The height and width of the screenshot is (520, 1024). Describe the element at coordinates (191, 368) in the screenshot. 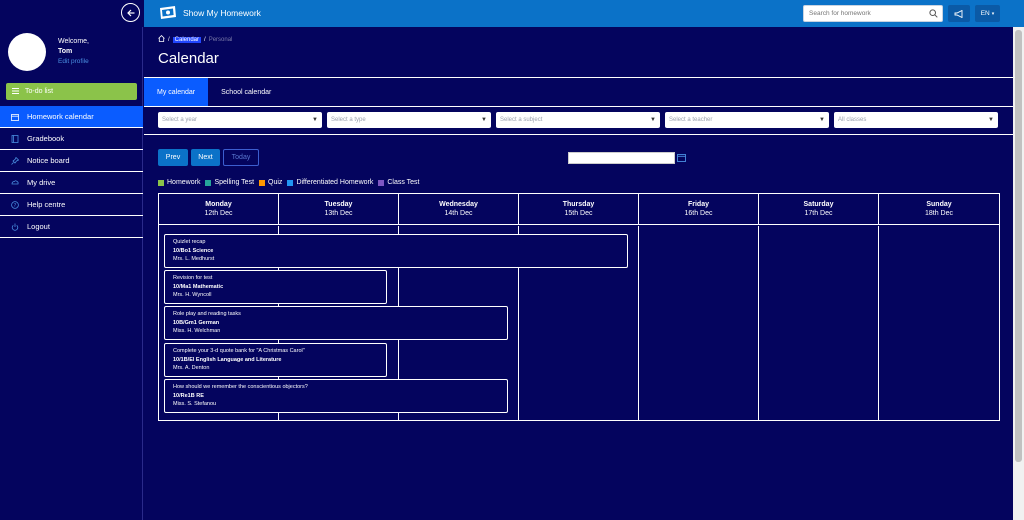

I see `event-teacher: Mrs. A. Denton` at that location.